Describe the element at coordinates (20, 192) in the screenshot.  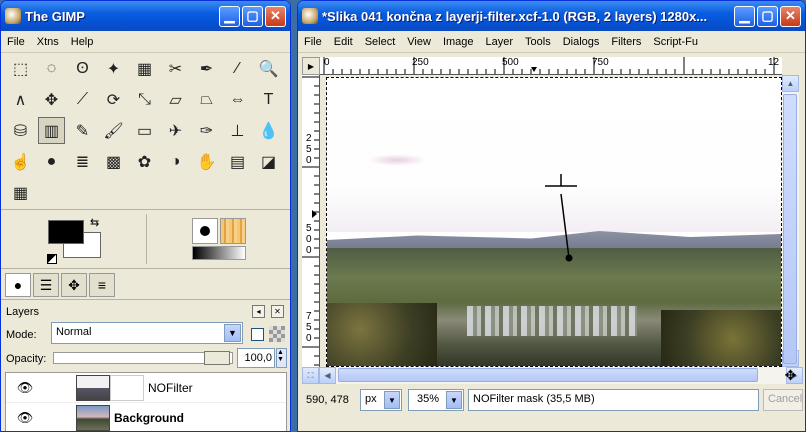
I see `gradient-editor-icon: ▦` at that location.